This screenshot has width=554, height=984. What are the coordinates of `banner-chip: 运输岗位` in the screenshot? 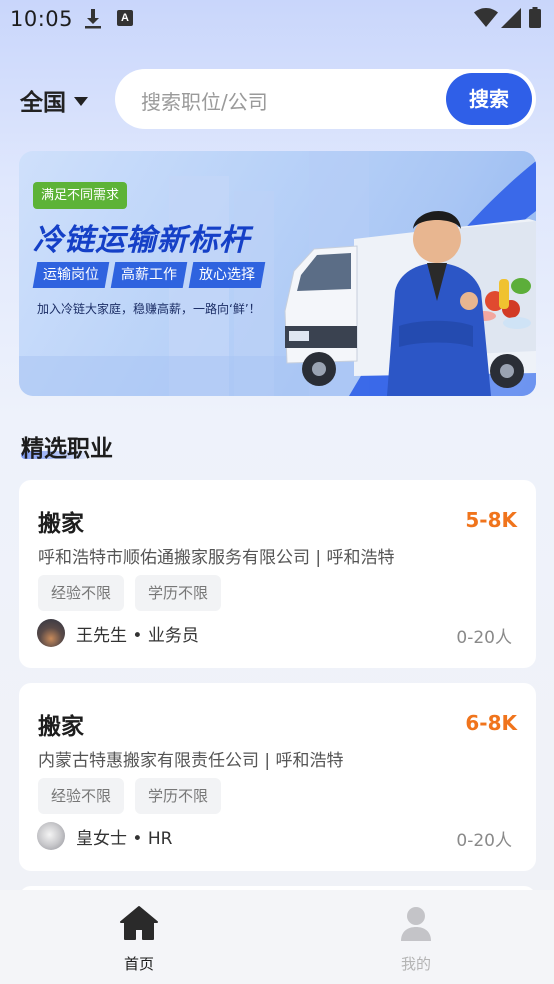 It's located at (71, 275).